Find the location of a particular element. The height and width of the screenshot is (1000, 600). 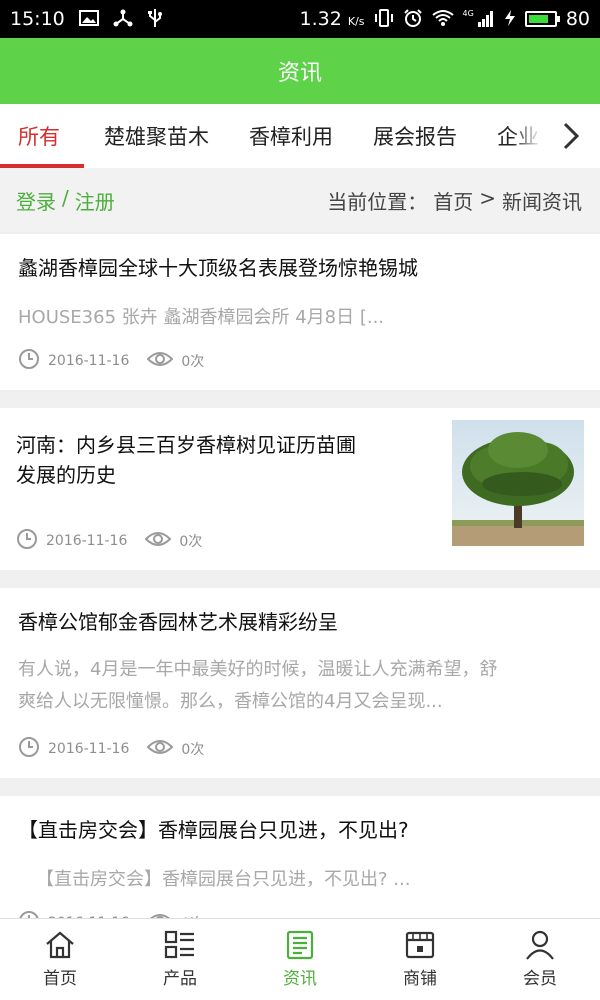

nav-member: 会员 is located at coordinates (540, 959).